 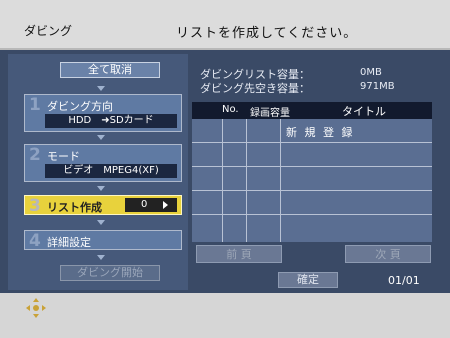 What do you see at coordinates (270, 113) in the screenshot?
I see `column-header-size: 録画容量` at bounding box center [270, 113].